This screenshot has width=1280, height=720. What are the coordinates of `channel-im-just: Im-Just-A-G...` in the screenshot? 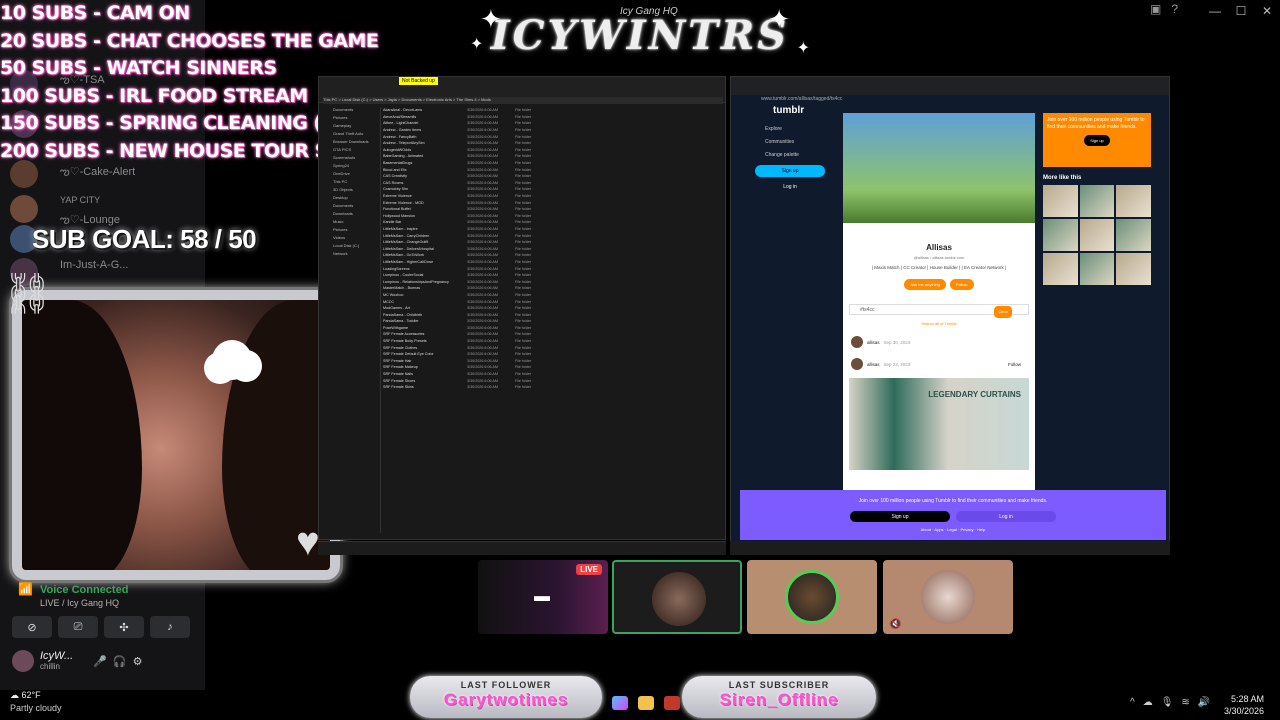 It's located at (94, 265).